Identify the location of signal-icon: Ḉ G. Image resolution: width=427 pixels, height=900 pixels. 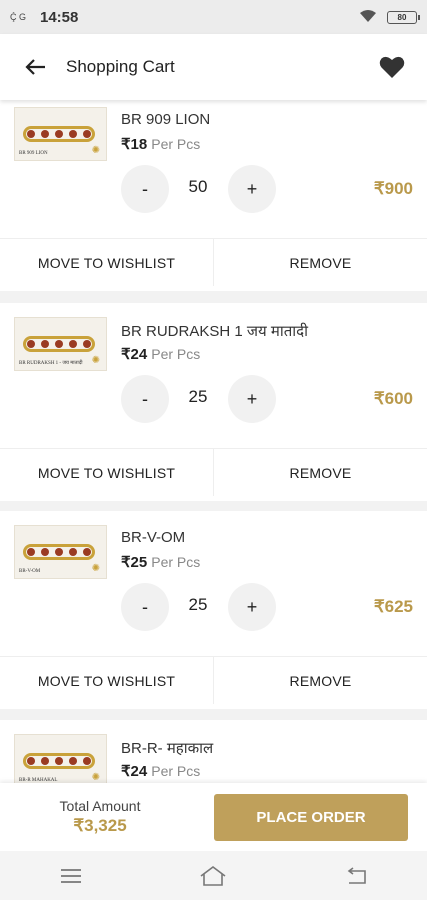
(18, 16).